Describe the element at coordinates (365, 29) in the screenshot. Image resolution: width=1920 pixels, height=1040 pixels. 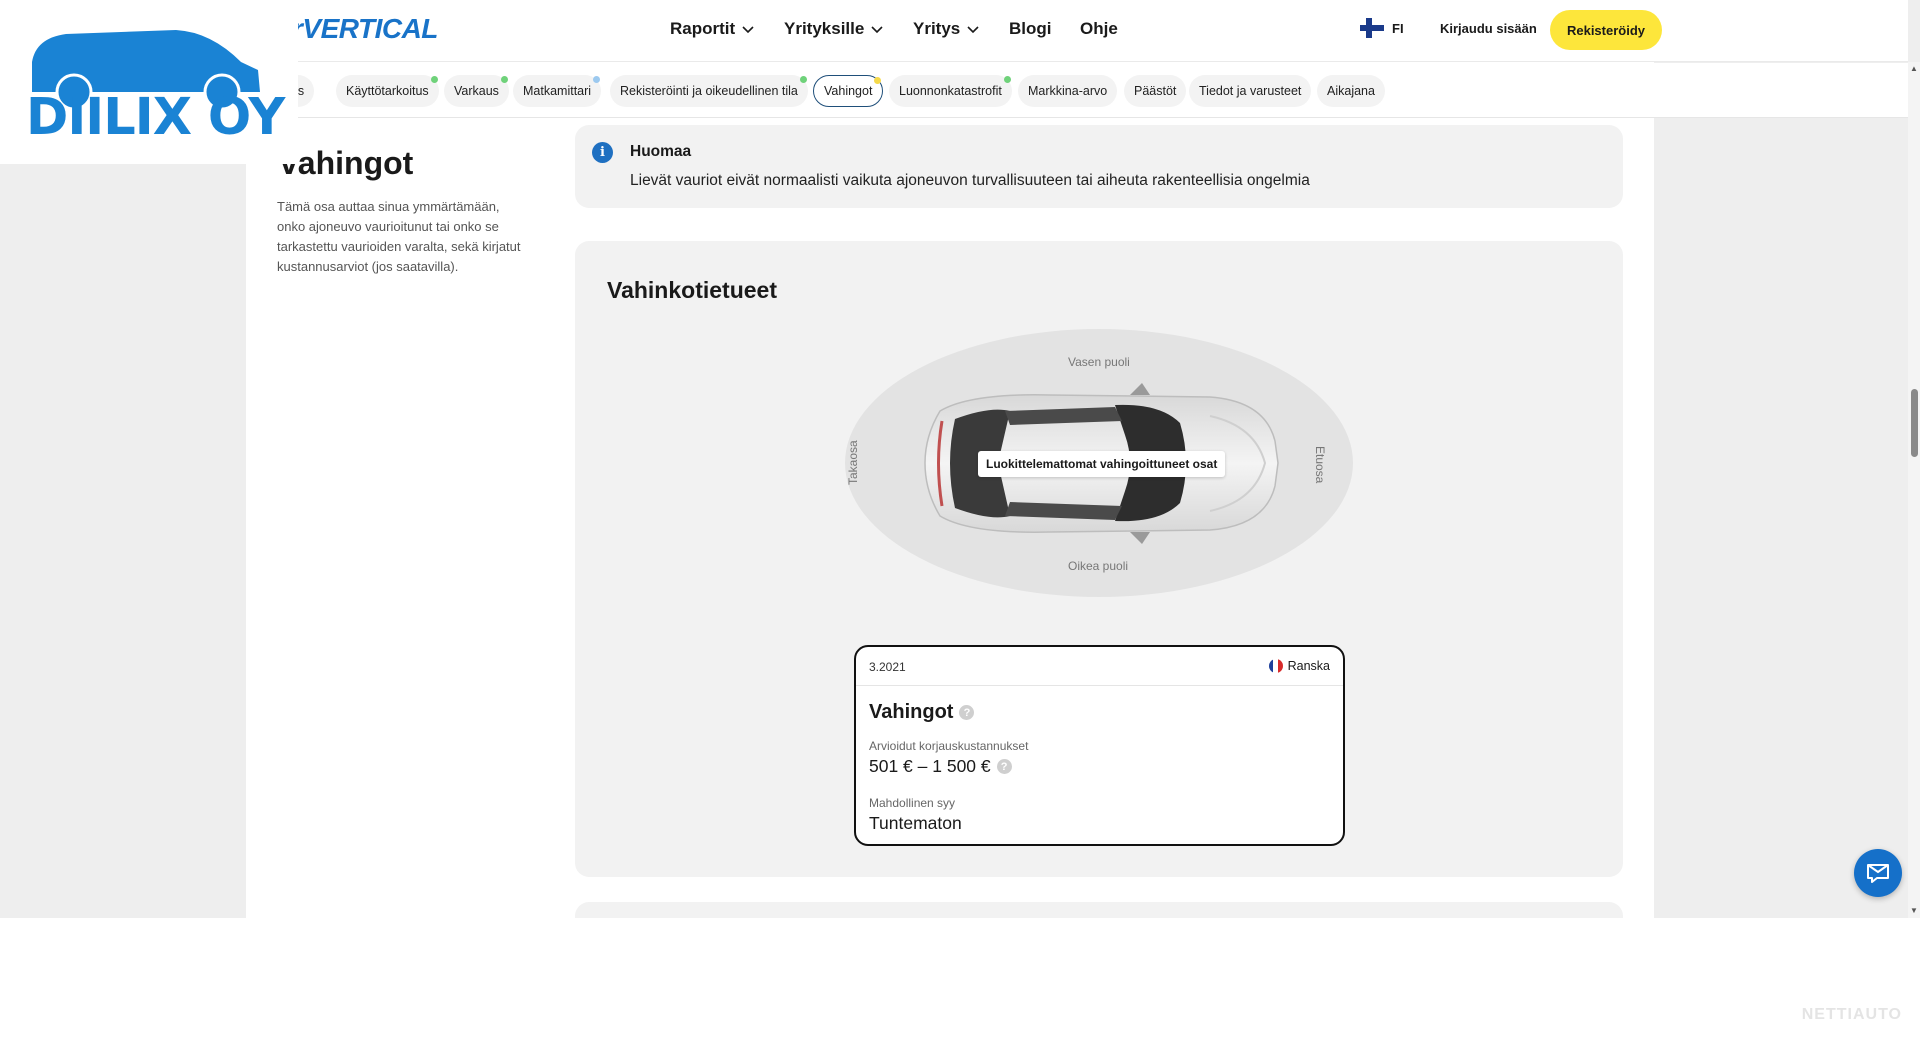
I see `brand-logo: rVERTICAL` at that location.